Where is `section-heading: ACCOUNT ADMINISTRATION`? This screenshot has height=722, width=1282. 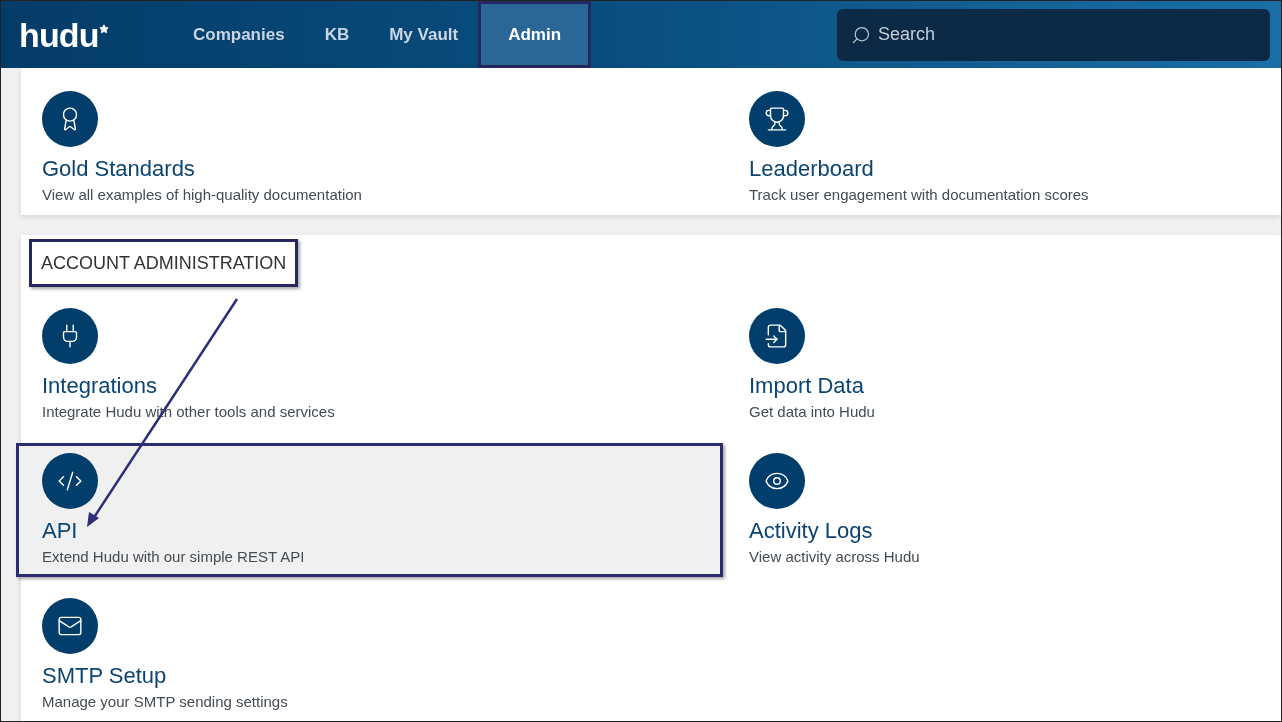
section-heading: ACCOUNT ADMINISTRATION is located at coordinates (164, 263).